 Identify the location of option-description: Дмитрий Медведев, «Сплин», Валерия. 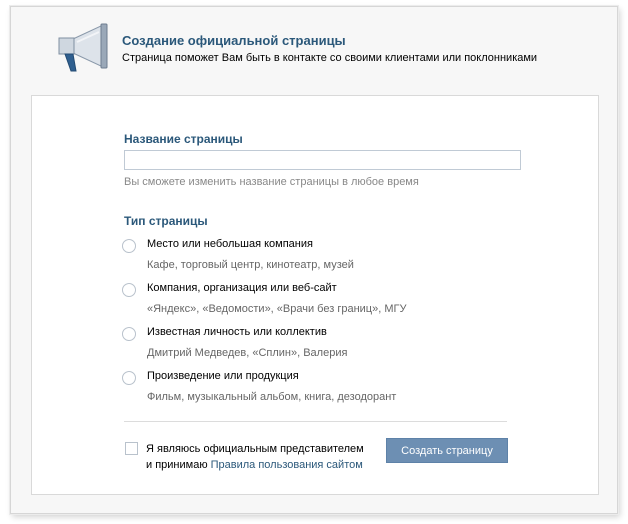
(247, 353).